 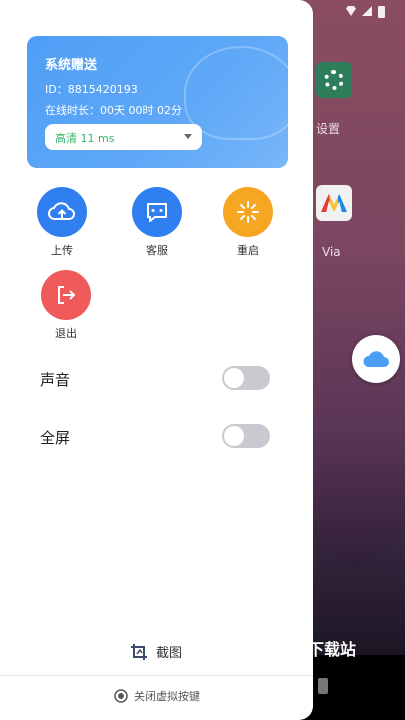 What do you see at coordinates (328, 129) in the screenshot?
I see `app-settings-label: 设置` at bounding box center [328, 129].